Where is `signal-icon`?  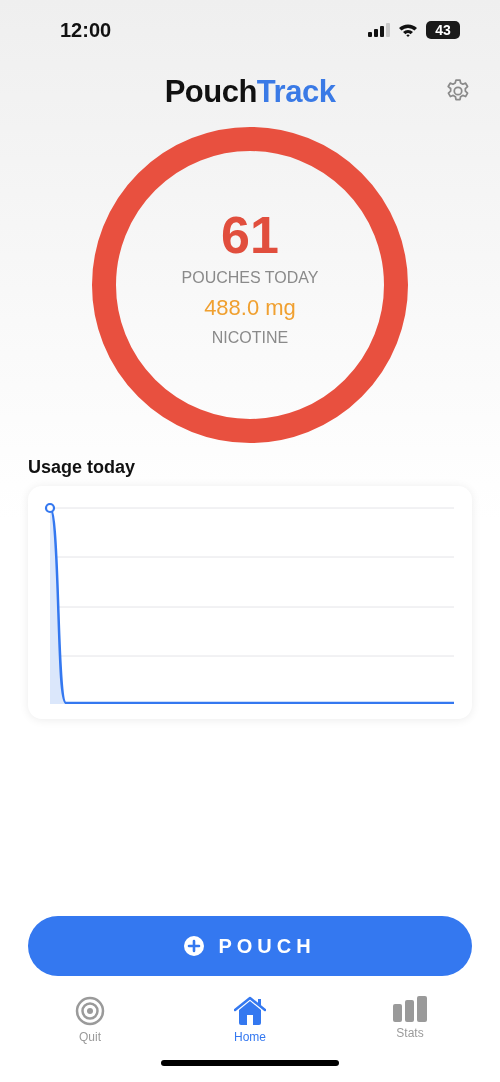 signal-icon is located at coordinates (379, 30).